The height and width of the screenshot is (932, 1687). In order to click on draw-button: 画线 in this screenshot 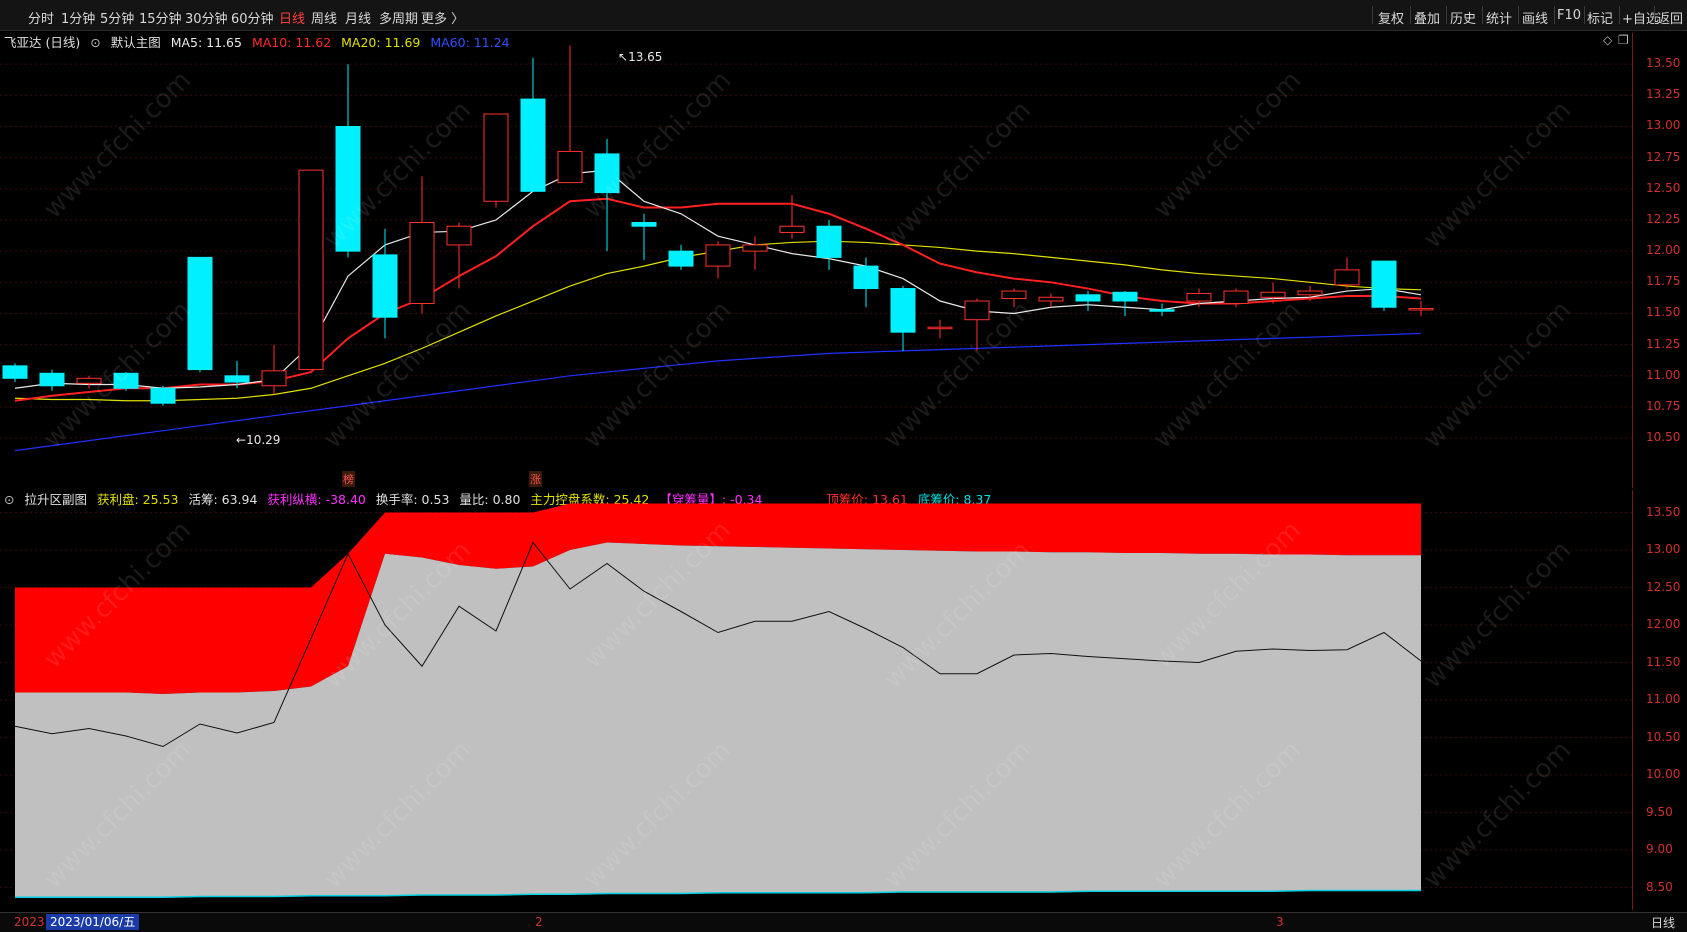, I will do `click(1535, 17)`.